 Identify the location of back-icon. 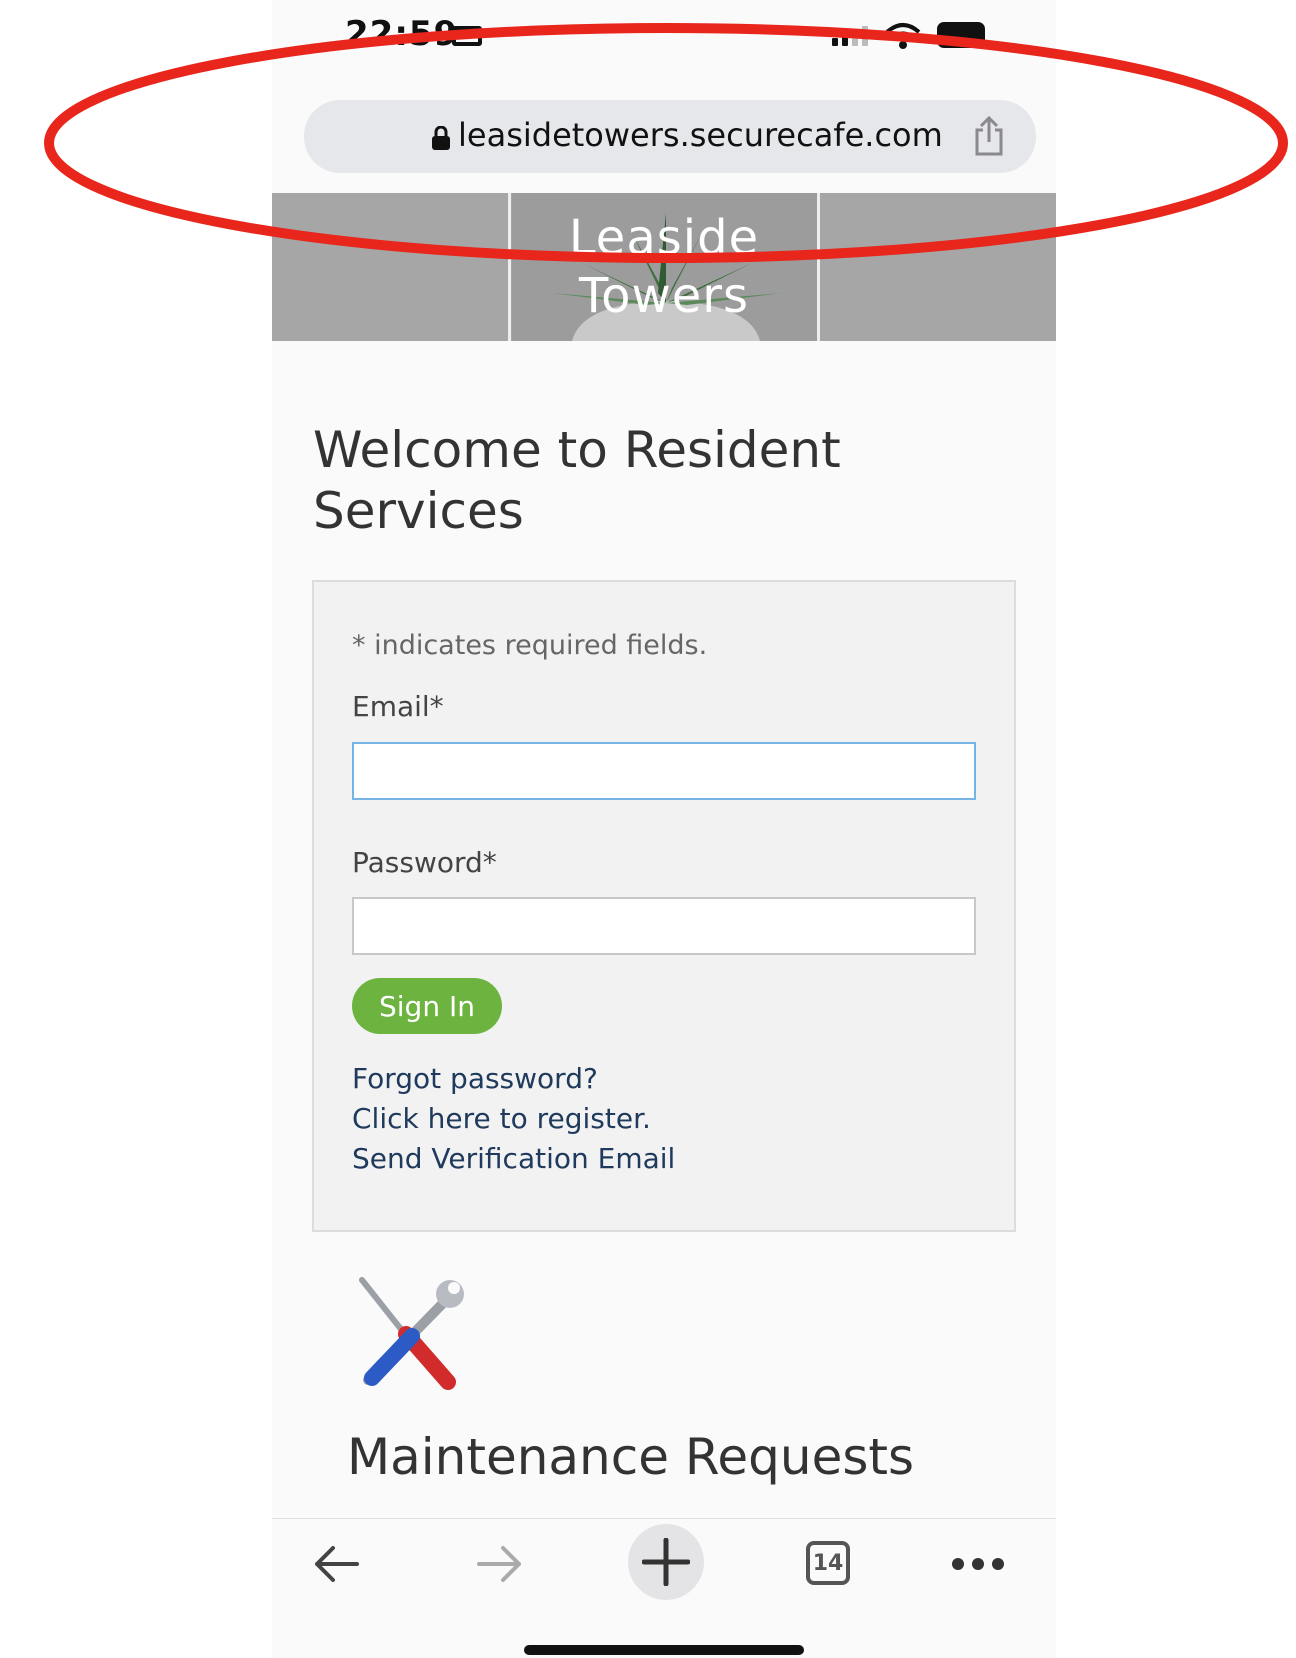
(337, 1564).